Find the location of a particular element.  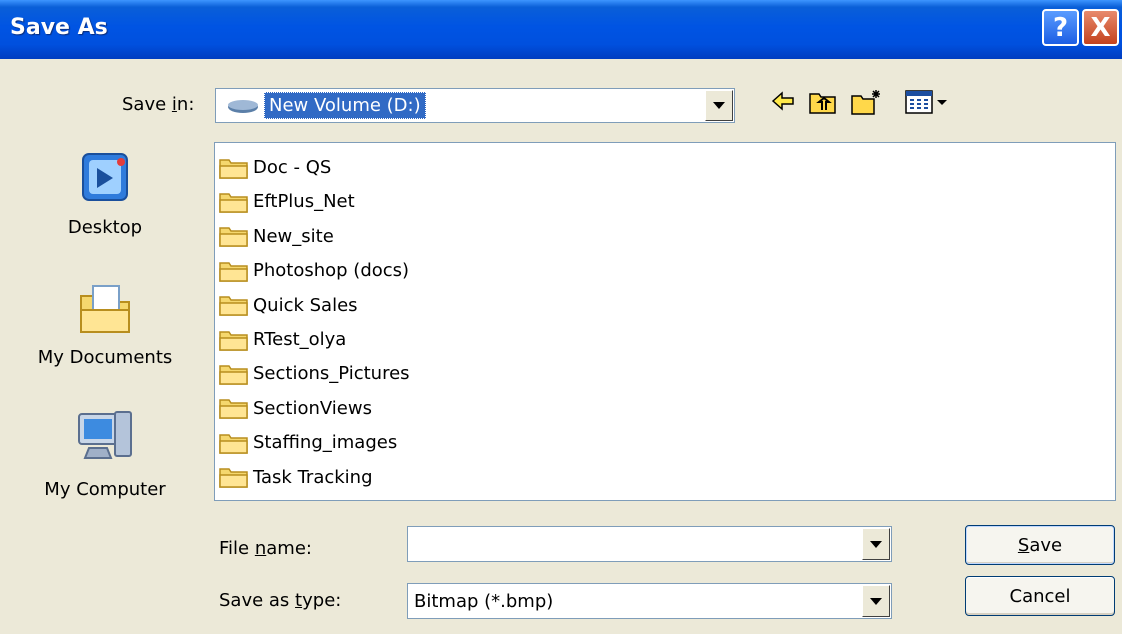

new-folder-icon is located at coordinates (866, 102).